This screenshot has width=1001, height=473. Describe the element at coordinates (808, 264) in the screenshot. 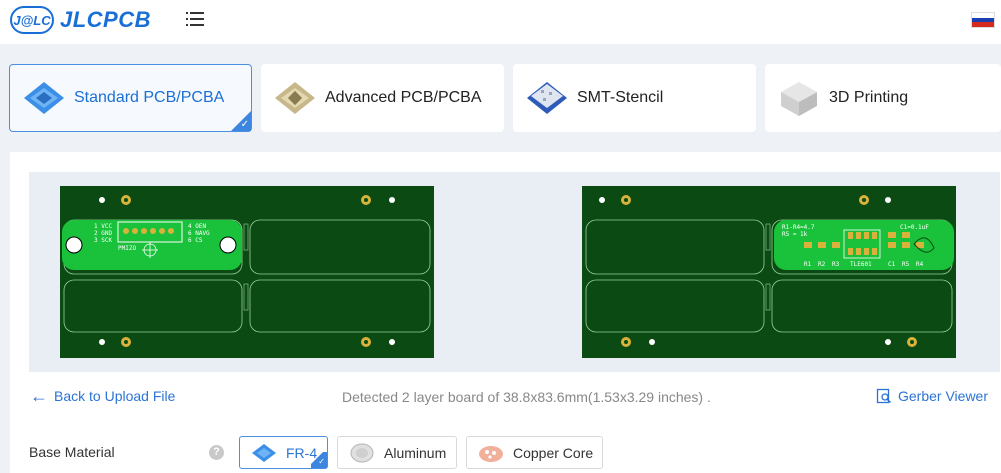

I see `silk-label: R1` at that location.